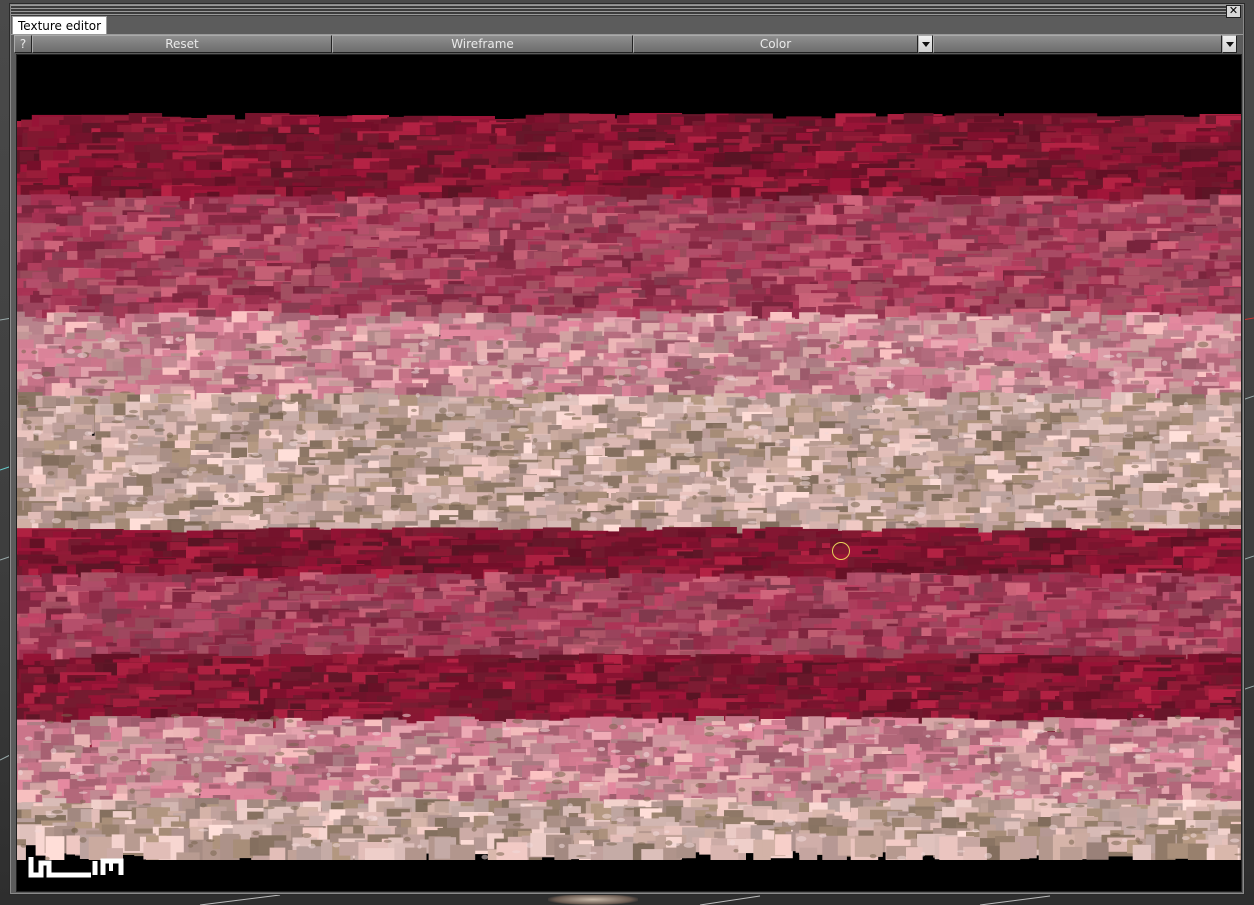 This screenshot has height=905, width=1254. What do you see at coordinates (482, 44) in the screenshot?
I see `wireframe-button: Wireframe` at bounding box center [482, 44].